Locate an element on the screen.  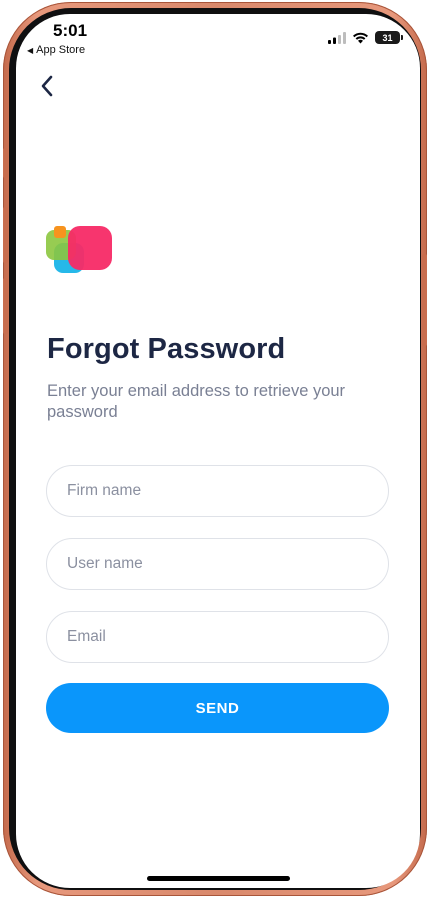
email-input is located at coordinates (217, 637).